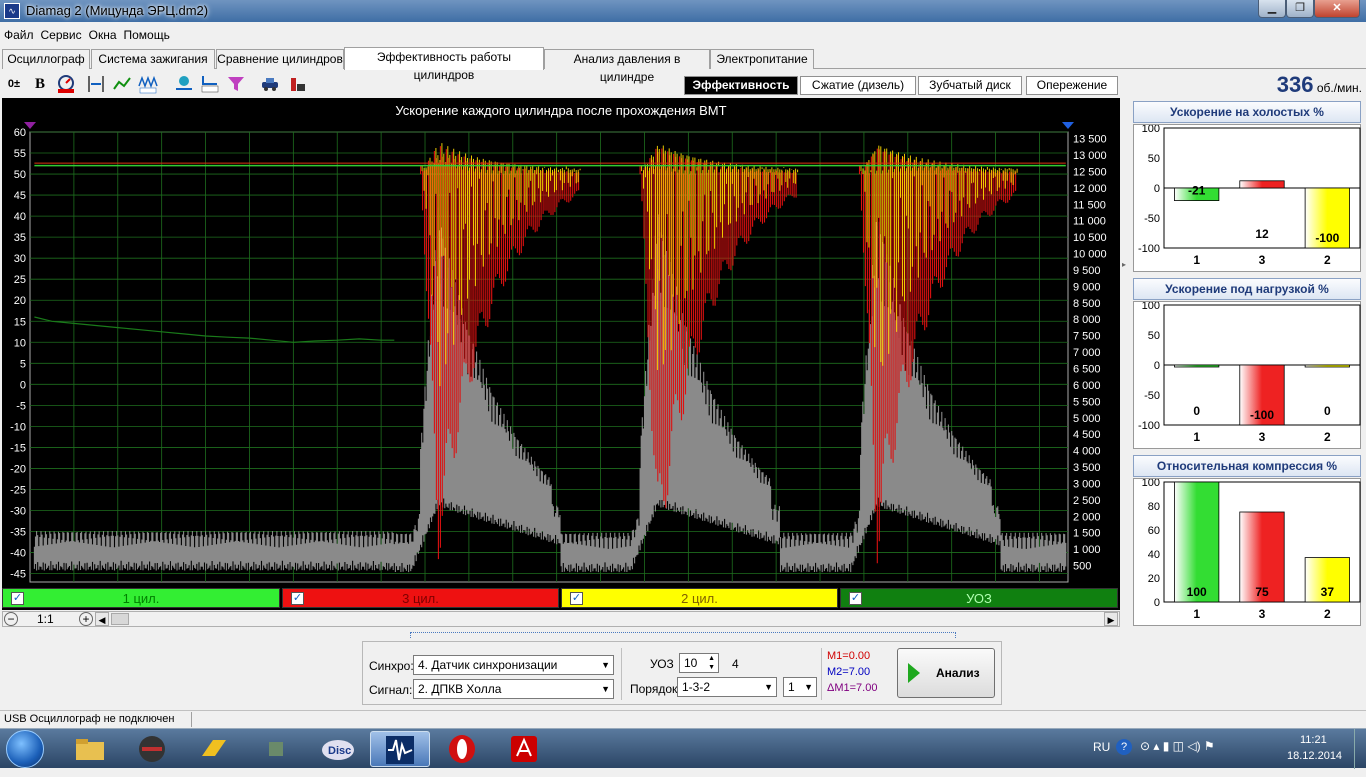  I want to click on opera-icon, so click(462, 749).